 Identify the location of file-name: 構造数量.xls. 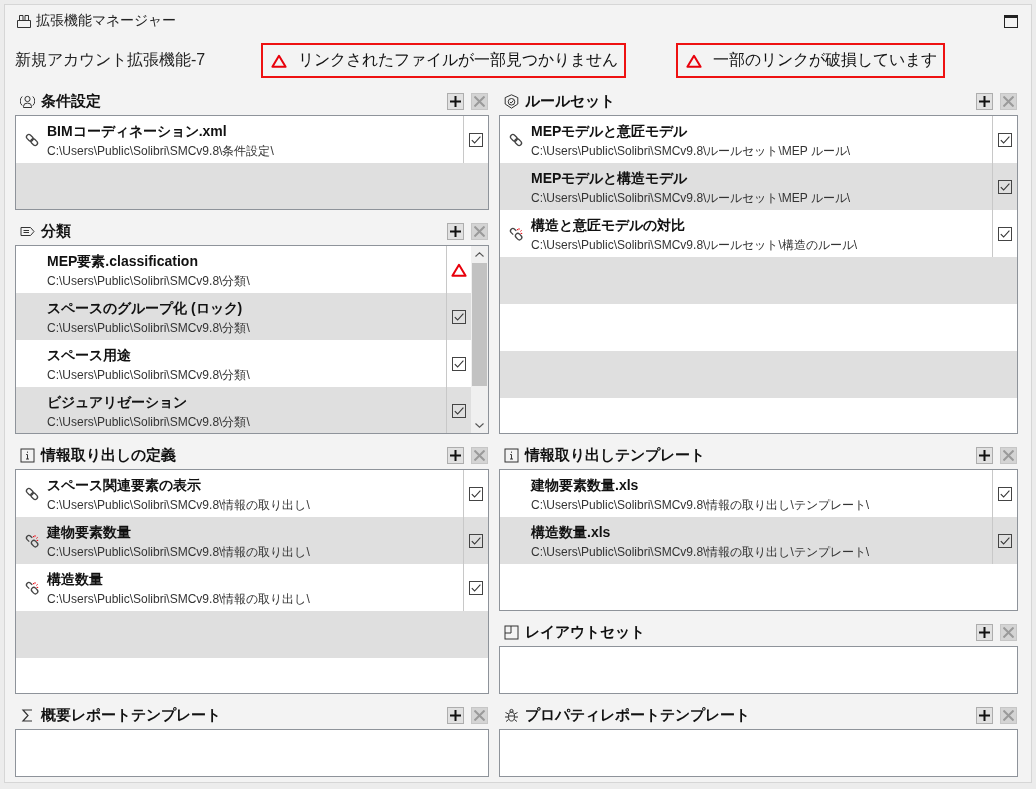
(571, 532).